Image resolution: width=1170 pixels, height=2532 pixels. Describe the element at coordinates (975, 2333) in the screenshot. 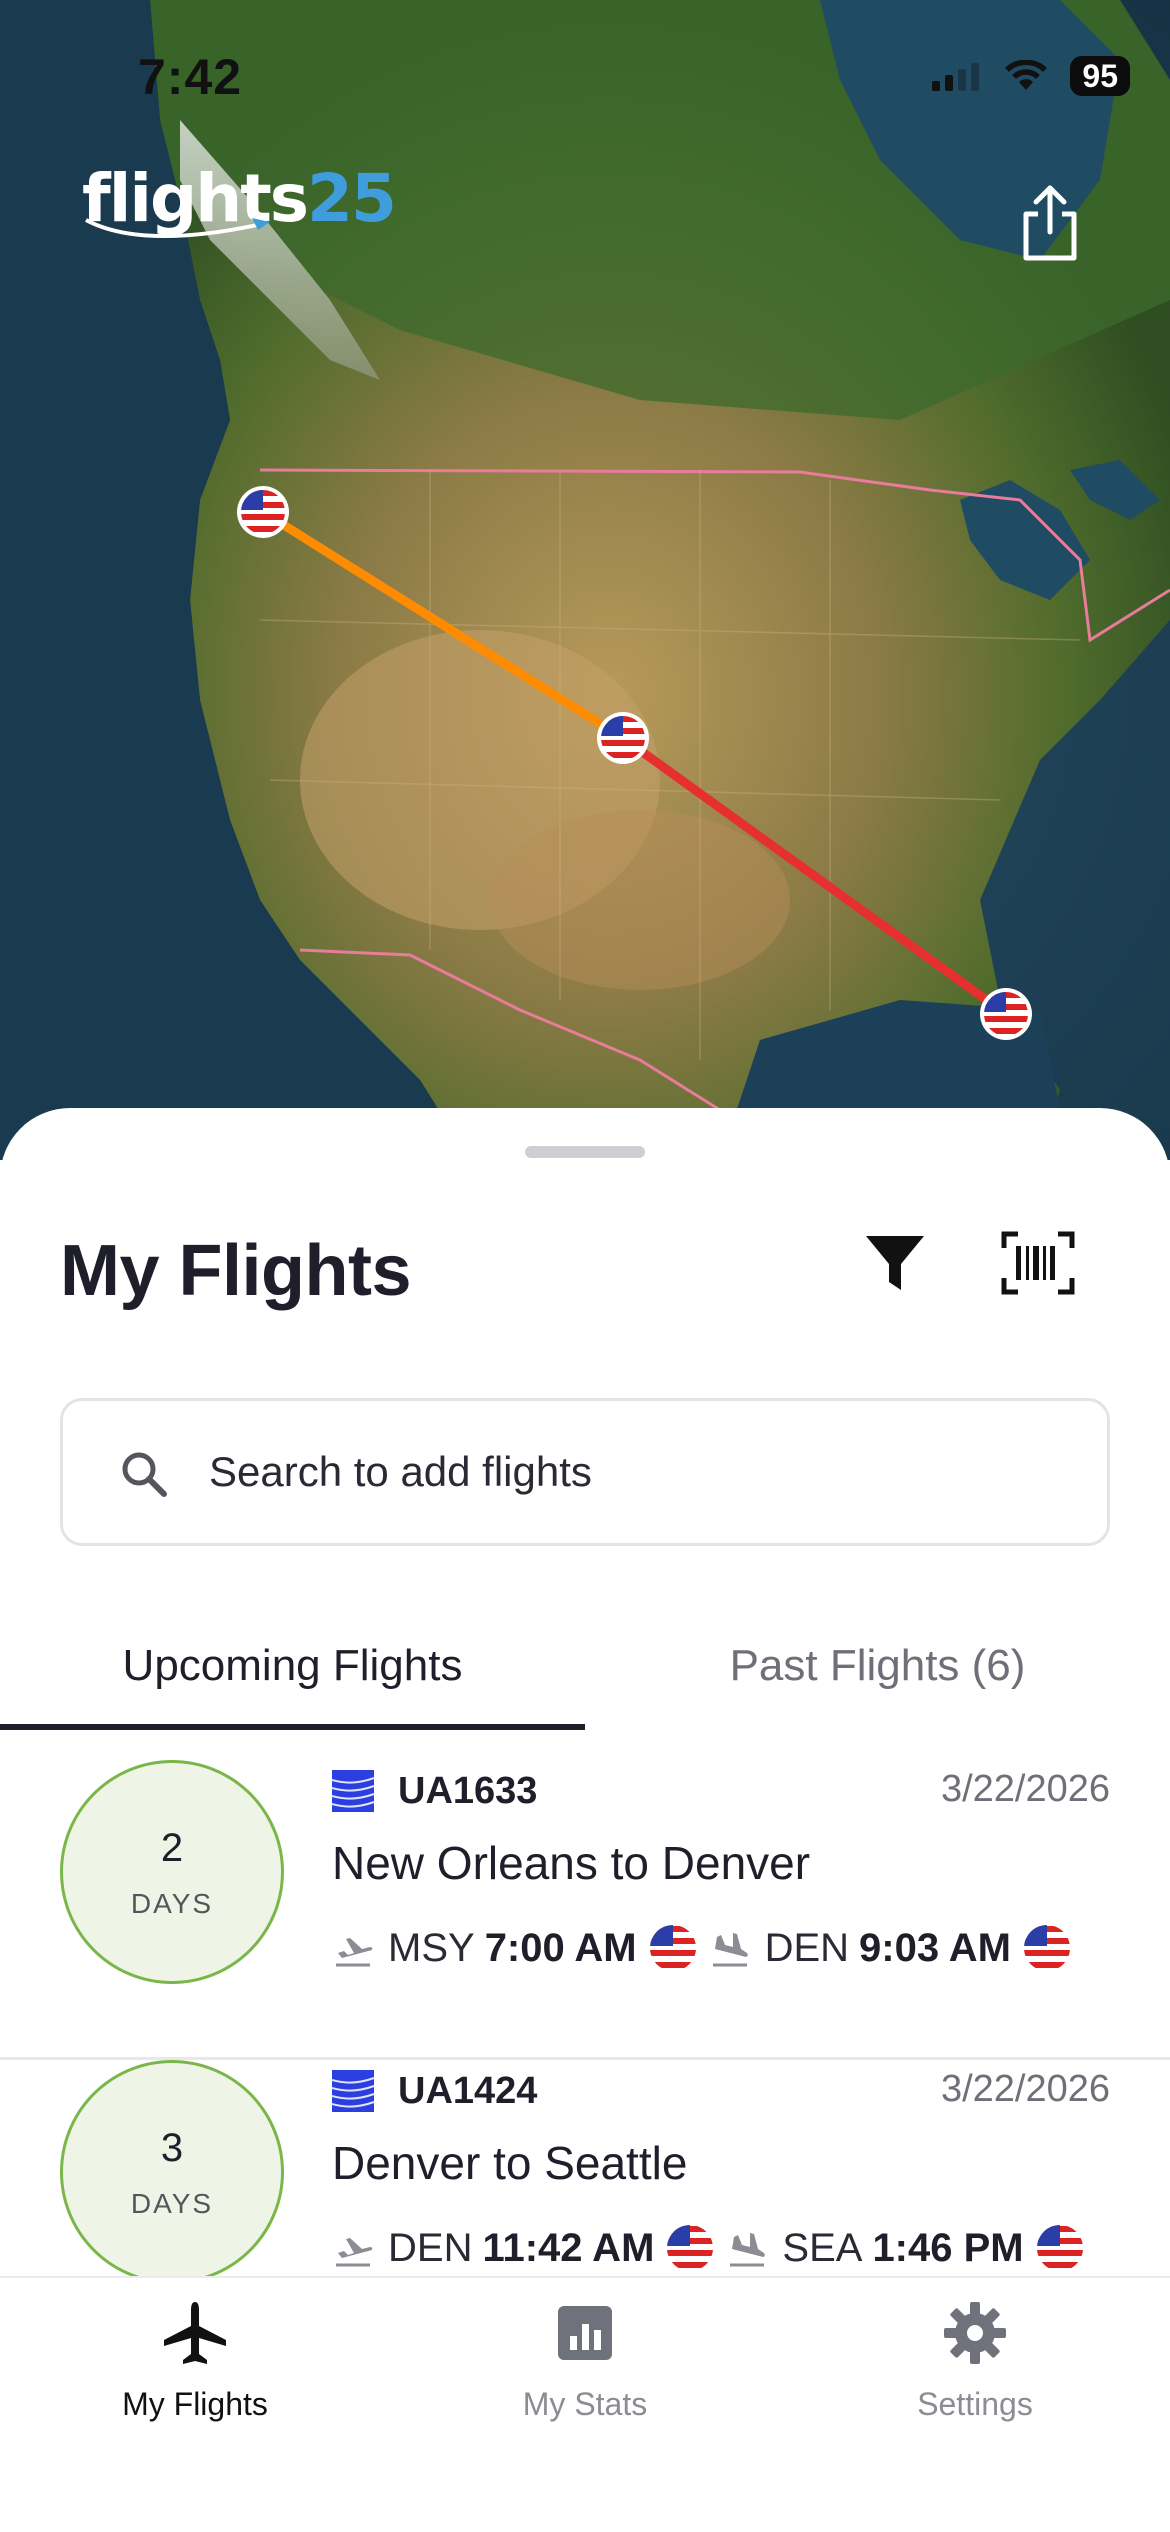

I see `gear-icon` at that location.